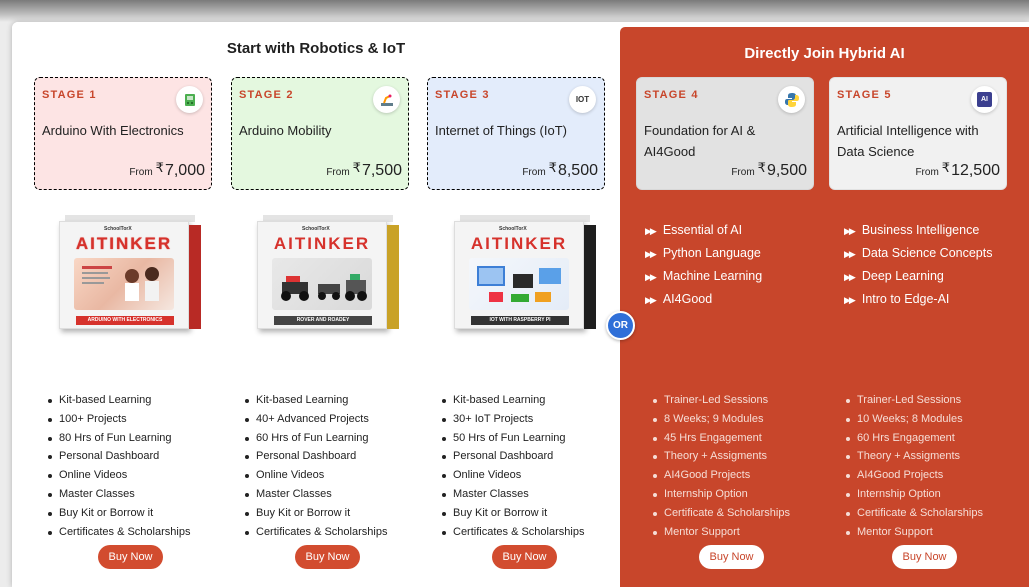 The width and height of the screenshot is (1029, 587). What do you see at coordinates (524, 557) in the screenshot?
I see `stage-3-buy-button: Buy Now` at bounding box center [524, 557].